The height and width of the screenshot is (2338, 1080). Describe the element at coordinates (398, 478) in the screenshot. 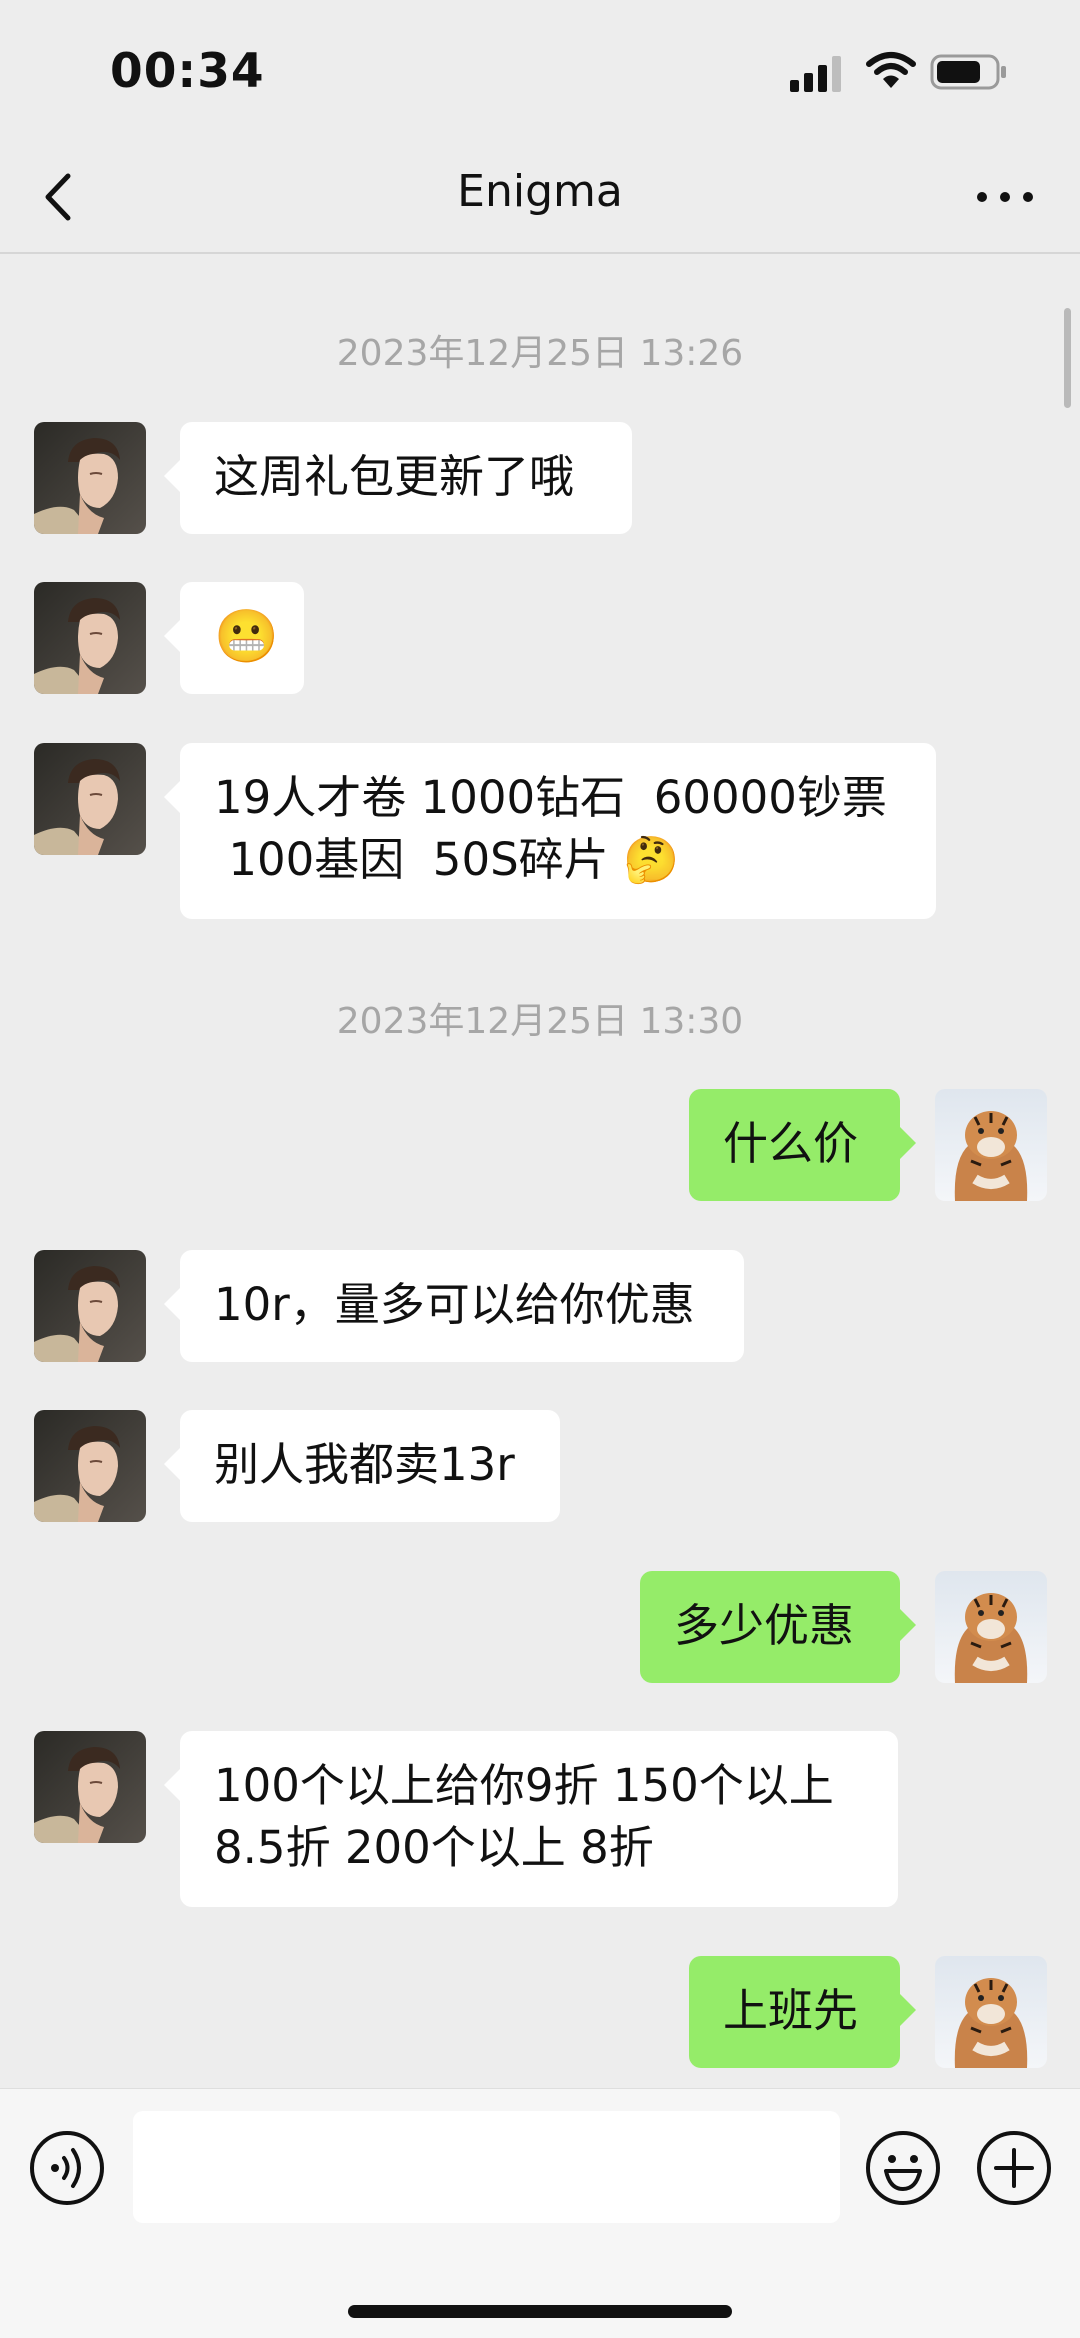

I see `message-bubble: 这周礼包更新了哦` at that location.